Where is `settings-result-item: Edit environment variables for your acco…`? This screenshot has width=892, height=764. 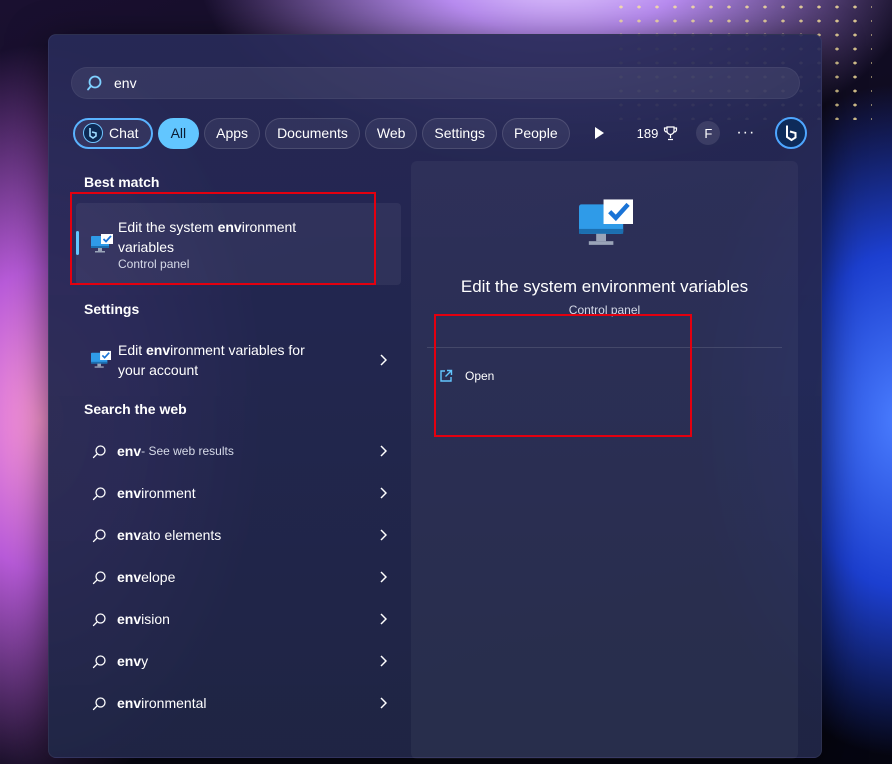
settings-result-item: Edit environment variables for your acco… is located at coordinates (238, 360).